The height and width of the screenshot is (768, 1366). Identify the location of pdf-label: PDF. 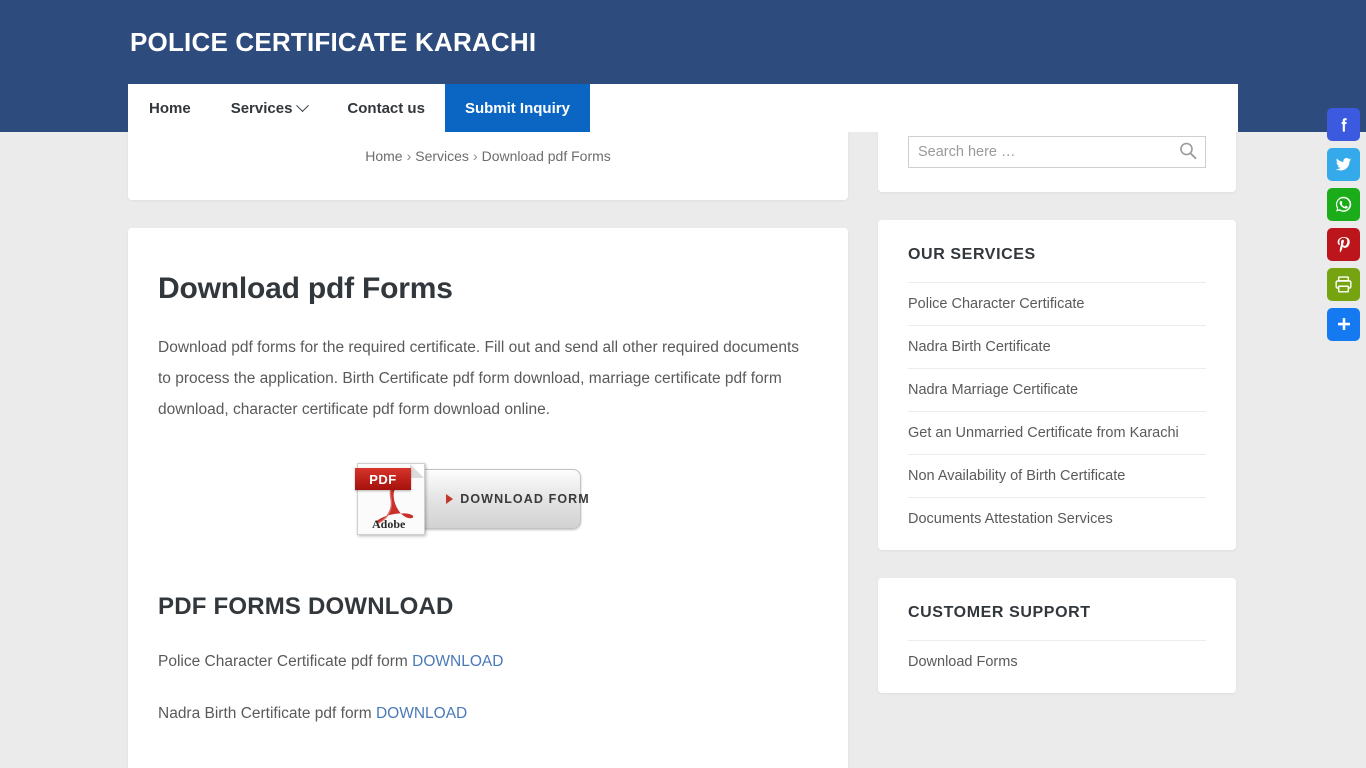
(383, 479).